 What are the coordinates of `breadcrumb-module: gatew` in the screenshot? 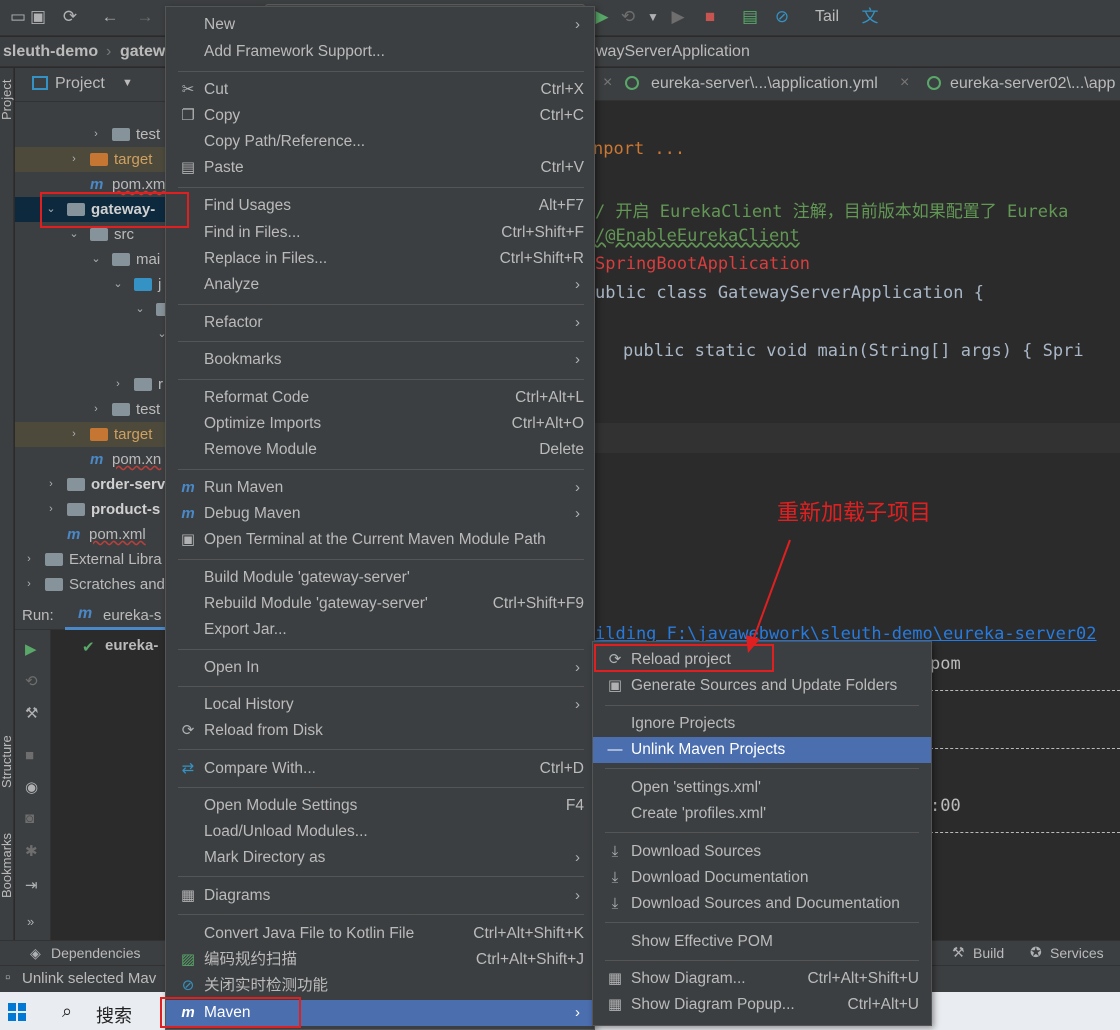 It's located at (142, 52).